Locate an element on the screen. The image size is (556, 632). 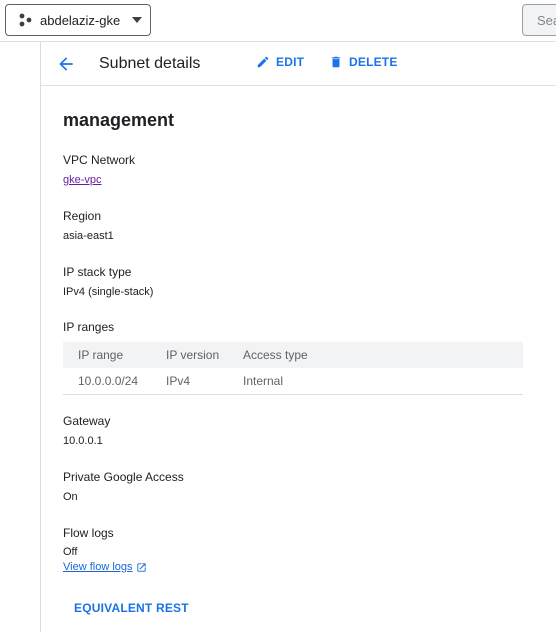
ip-ranges-label: IP ranges is located at coordinates (89, 327).